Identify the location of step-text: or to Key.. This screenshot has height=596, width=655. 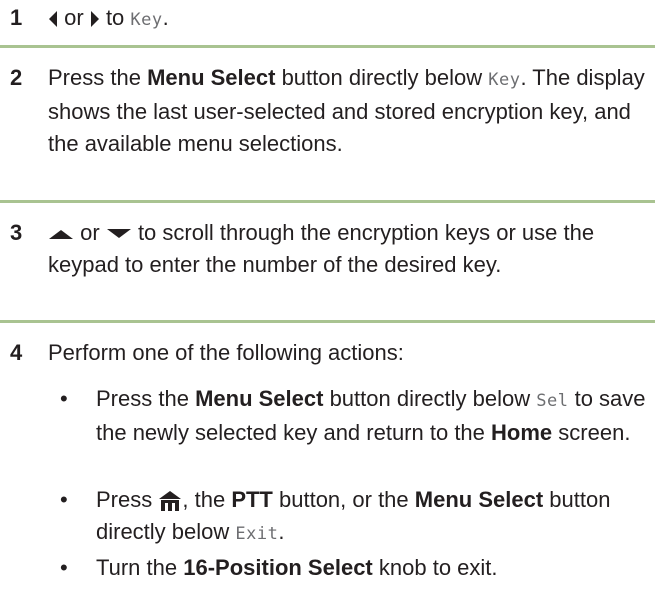
(350, 19).